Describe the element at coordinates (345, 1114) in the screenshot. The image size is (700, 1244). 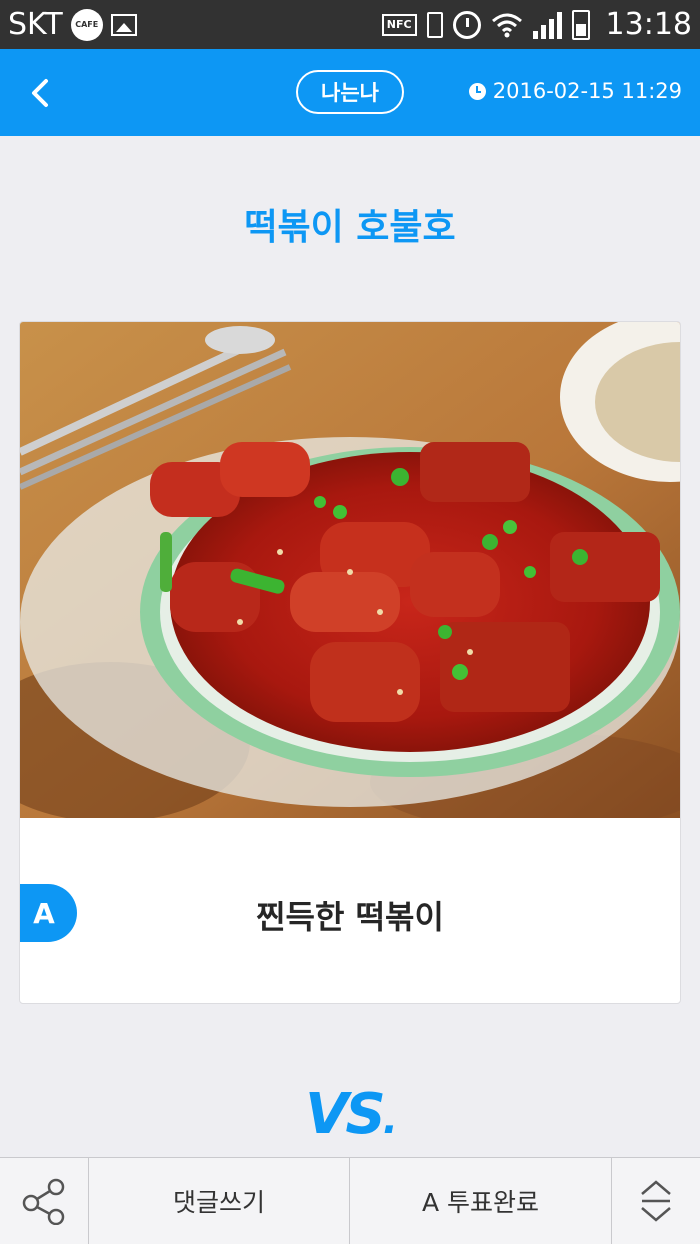
I see `vs-text: VS` at that location.